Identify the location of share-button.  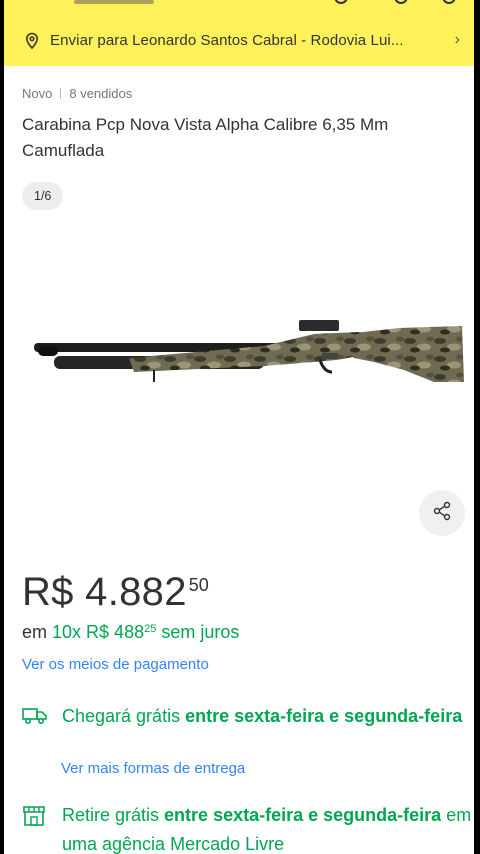
(442, 513).